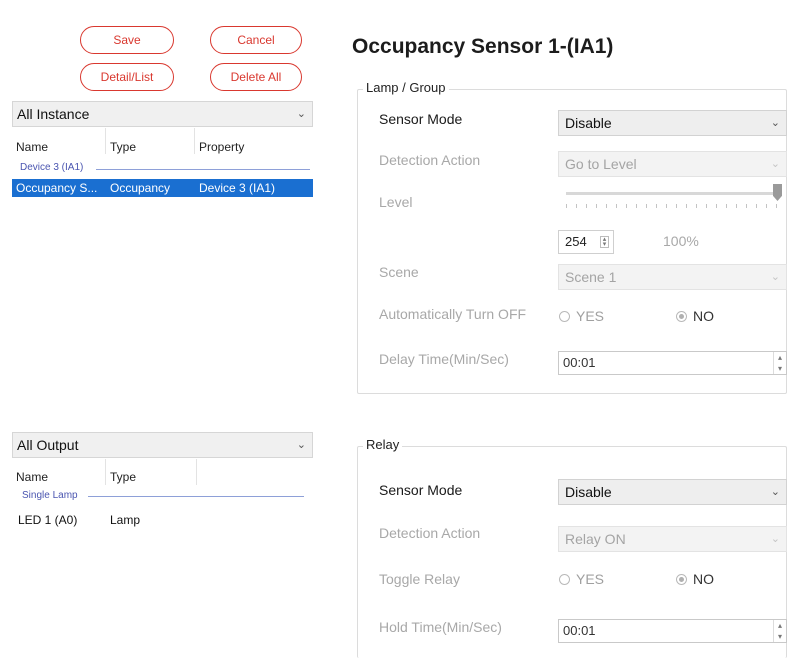  Describe the element at coordinates (162, 520) in the screenshot. I see `table-row: LED 1 (A0) Lamp` at that location.